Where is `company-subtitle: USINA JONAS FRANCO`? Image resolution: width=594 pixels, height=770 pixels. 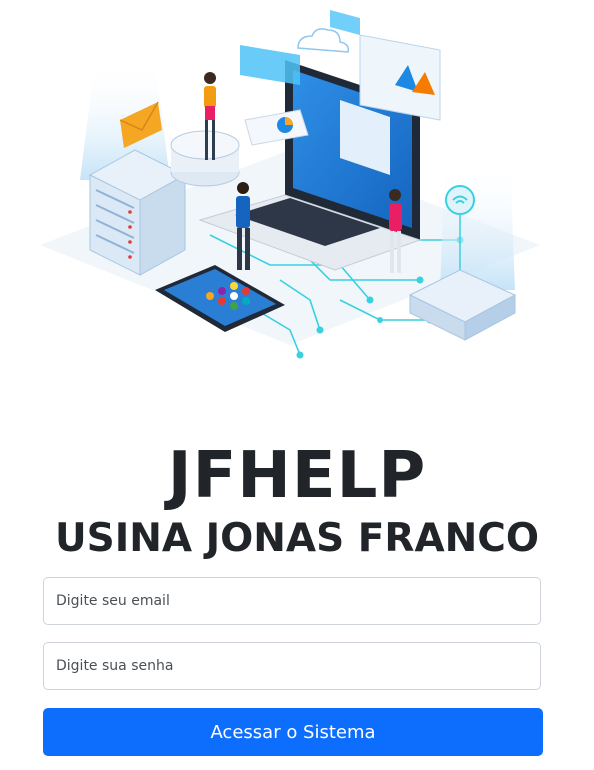
company-subtitle: USINA JONAS FRANCO is located at coordinates (297, 538).